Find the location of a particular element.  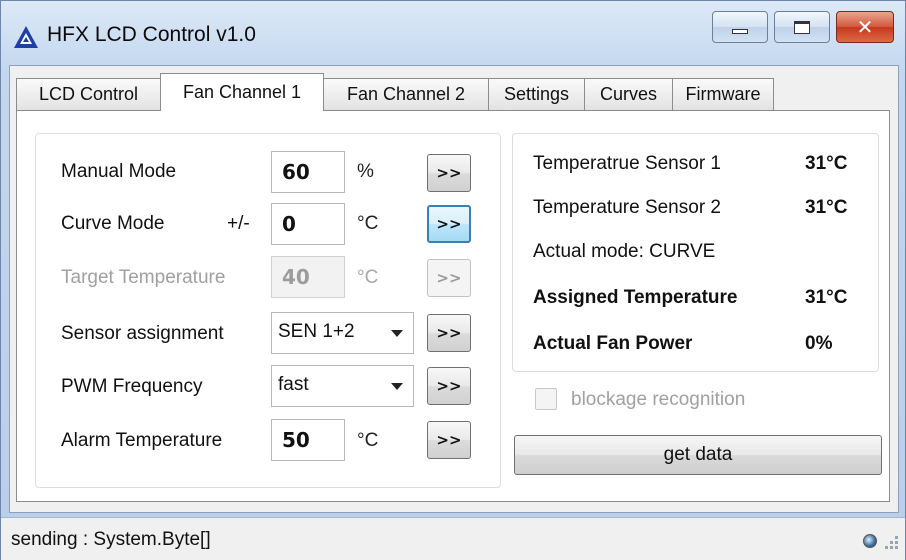

status-text: sending : System.Byte[] is located at coordinates (111, 539).